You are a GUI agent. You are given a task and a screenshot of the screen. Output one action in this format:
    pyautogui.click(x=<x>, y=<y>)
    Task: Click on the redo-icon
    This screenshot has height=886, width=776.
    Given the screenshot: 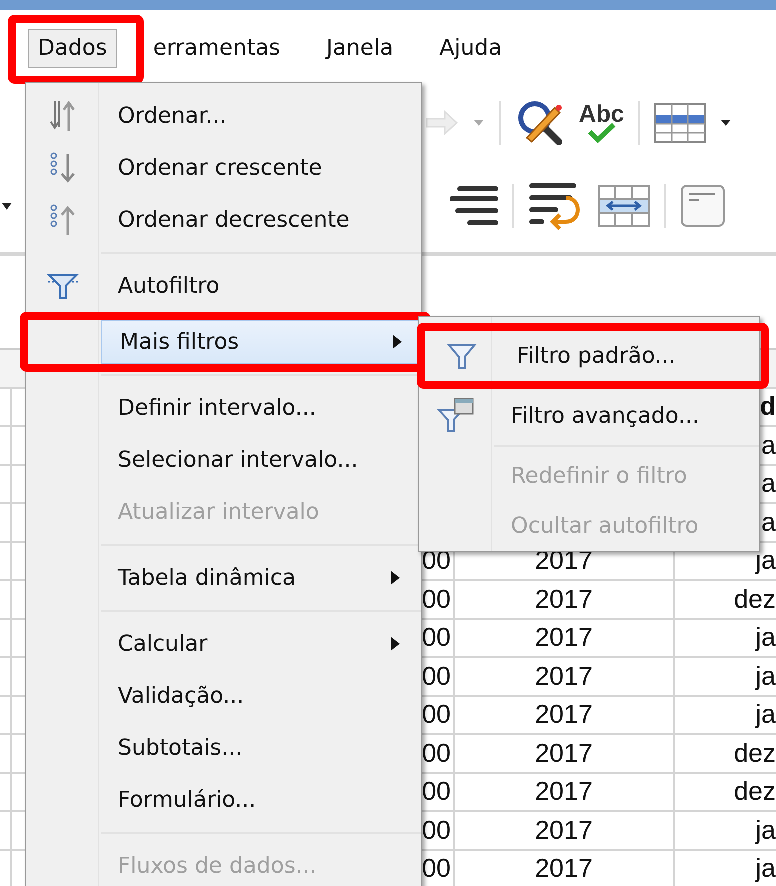 What is the action you would take?
    pyautogui.click(x=442, y=123)
    